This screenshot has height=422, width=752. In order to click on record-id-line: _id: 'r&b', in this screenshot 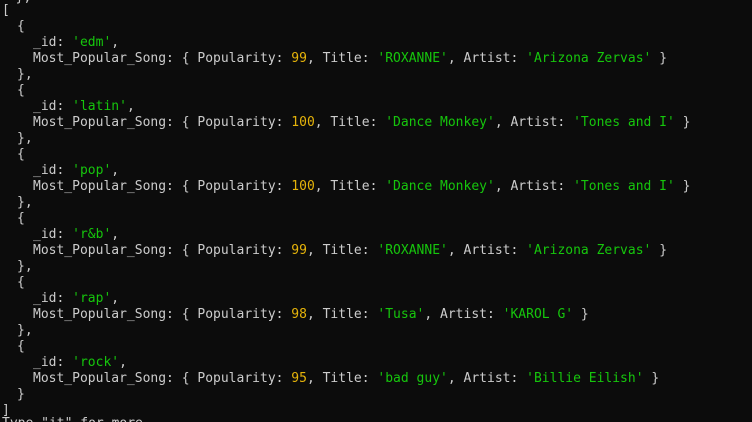, I will do `click(76, 235)`.